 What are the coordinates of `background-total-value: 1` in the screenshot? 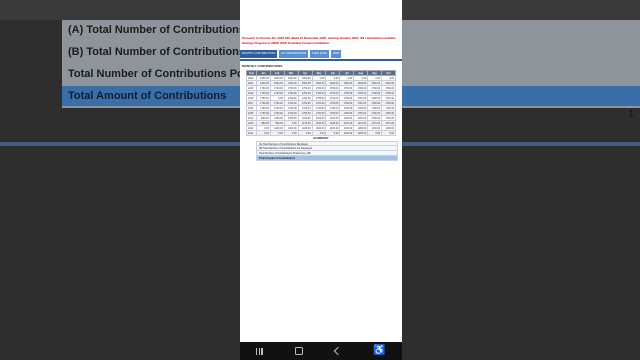 It's located at (630, 114).